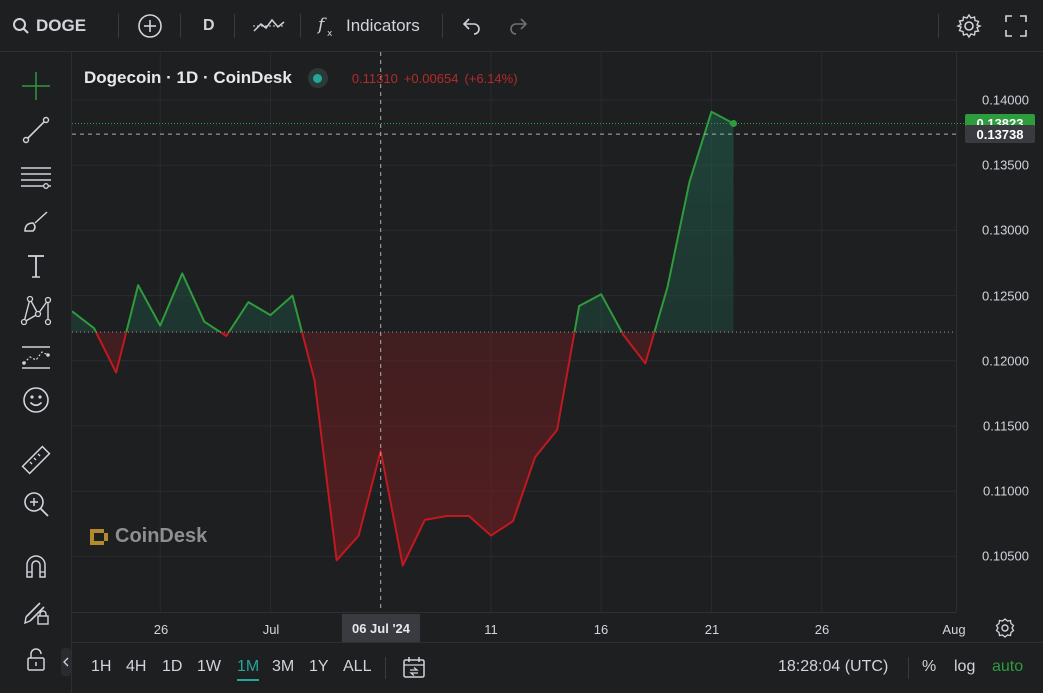  What do you see at coordinates (1005, 491) in the screenshot?
I see `price-label: 0.11000` at bounding box center [1005, 491].